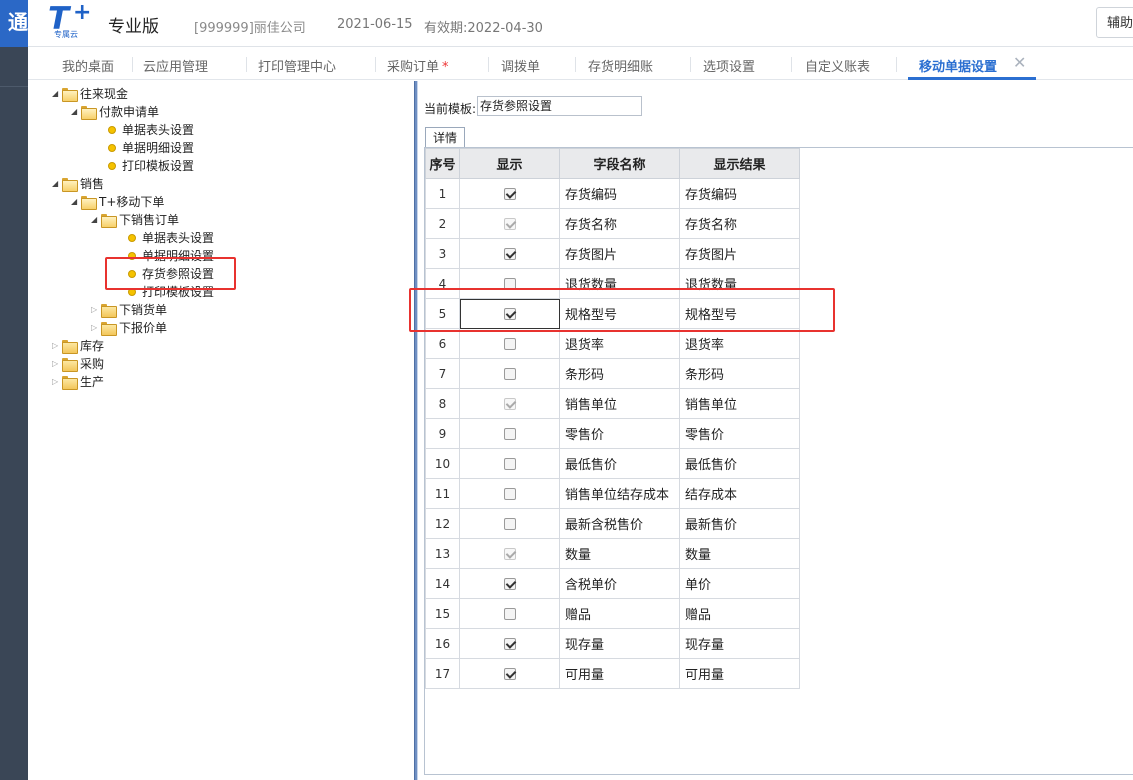 This screenshot has height=780, width=1133. What do you see at coordinates (620, 65) in the screenshot?
I see `tab-inventory-ledger: 存货明细账` at bounding box center [620, 65].